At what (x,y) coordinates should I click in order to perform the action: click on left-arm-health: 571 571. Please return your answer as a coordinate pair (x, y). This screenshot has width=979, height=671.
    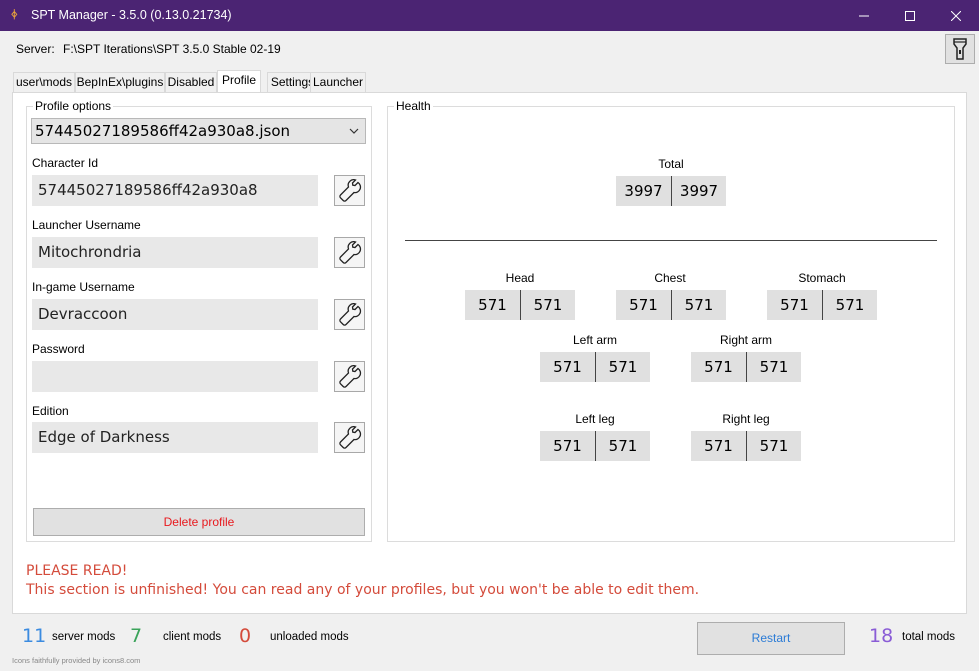
    Looking at the image, I should click on (595, 367).